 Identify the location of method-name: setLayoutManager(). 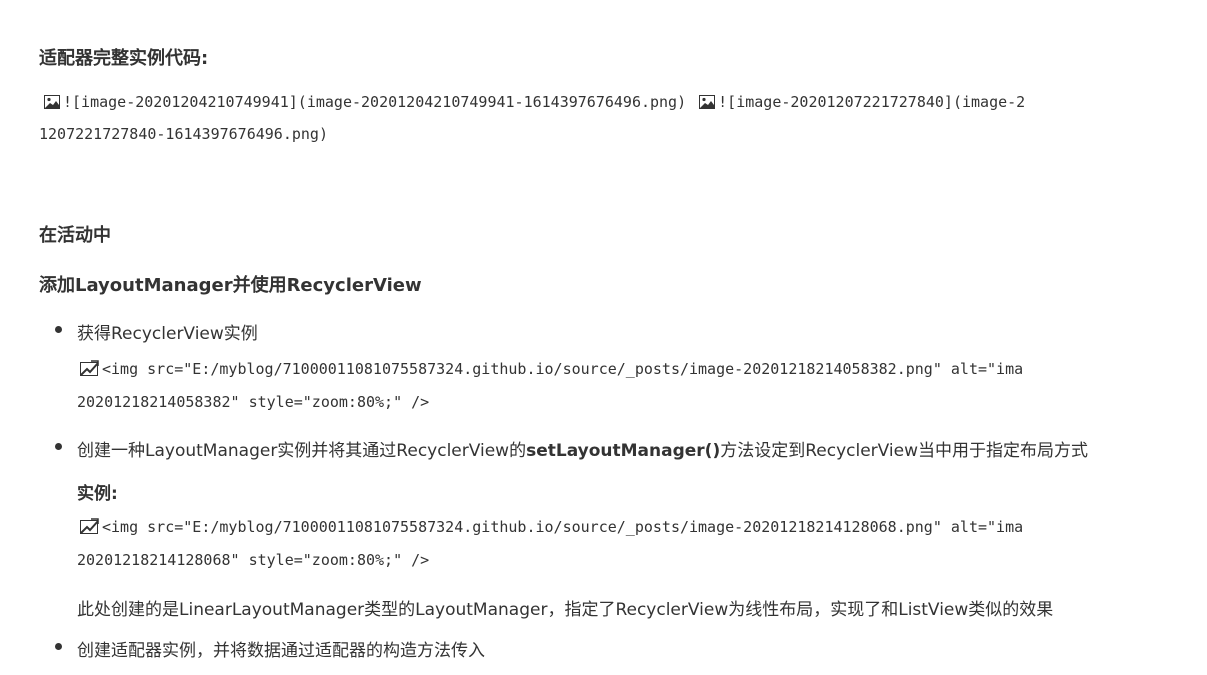
(623, 451).